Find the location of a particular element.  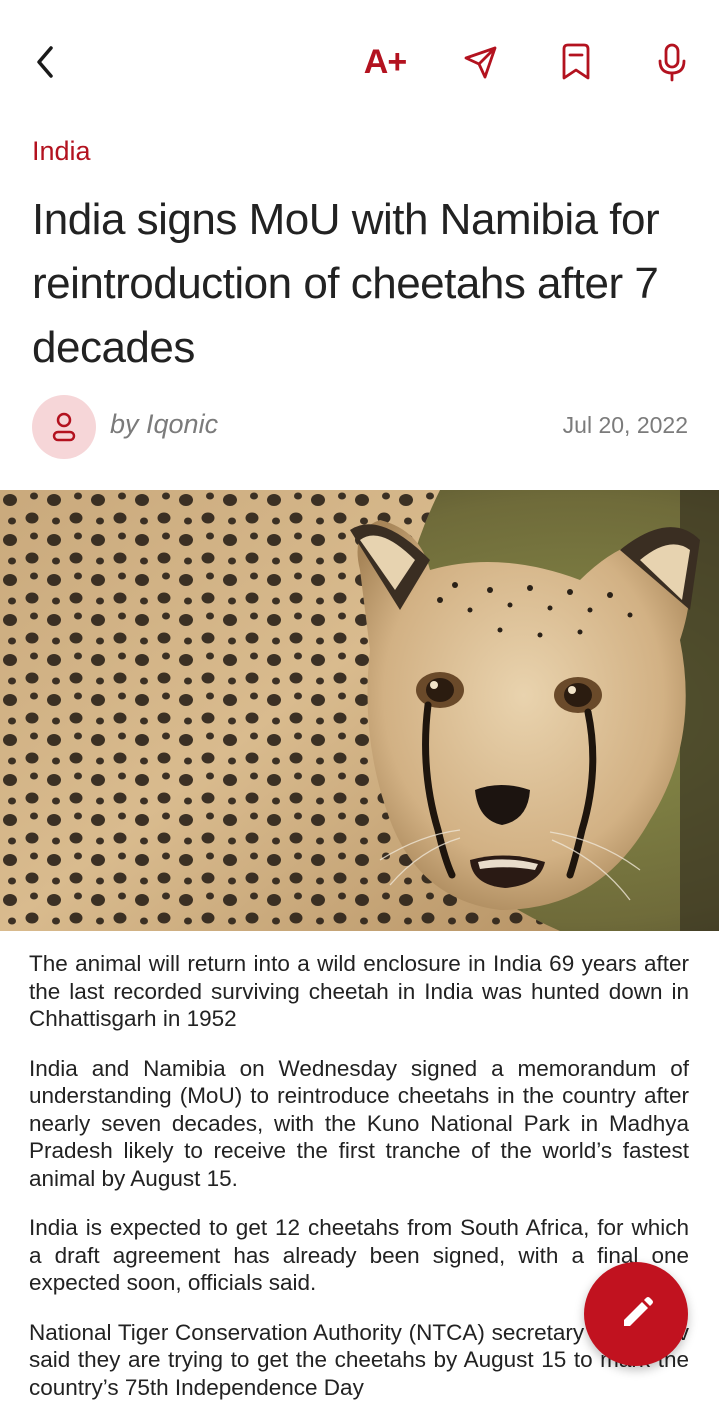

share-button is located at coordinates (480, 62).